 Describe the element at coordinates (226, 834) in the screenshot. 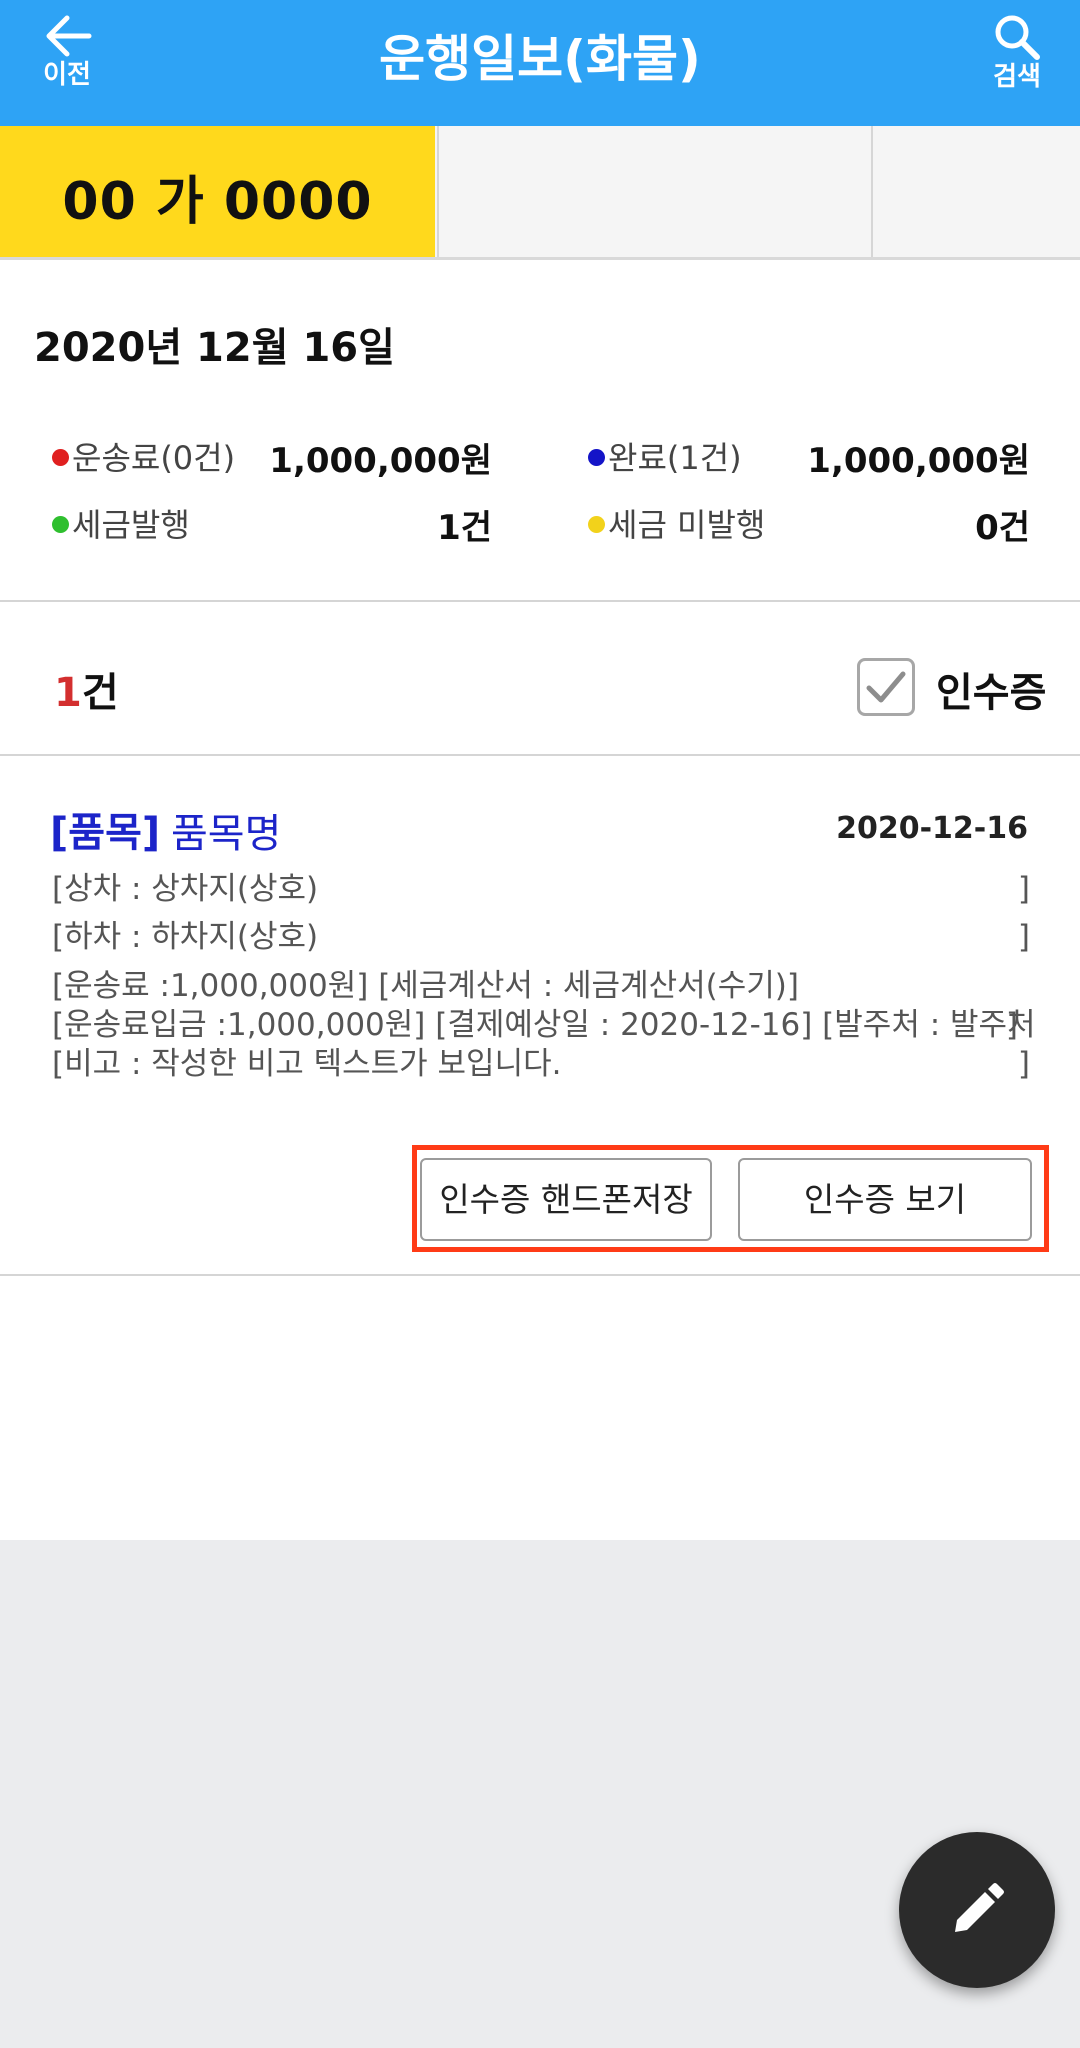

I see `item-name: 품목명` at that location.